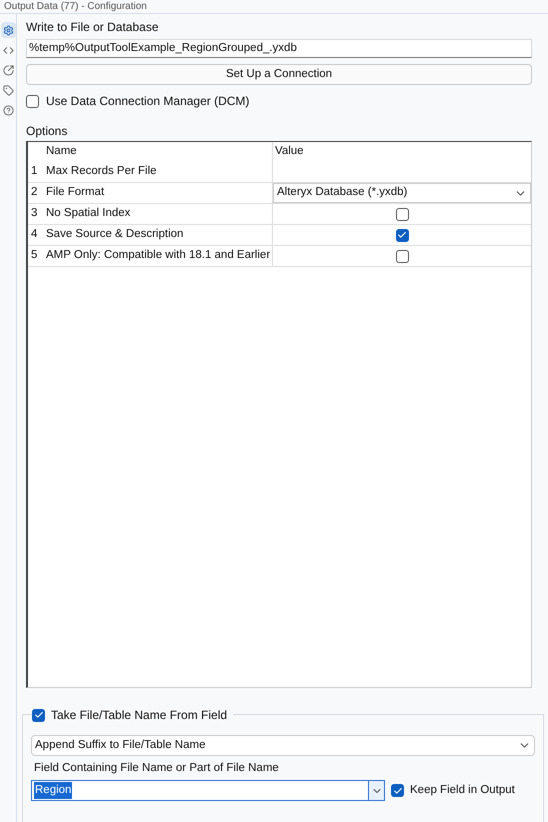 Image resolution: width=548 pixels, height=822 pixels. Describe the element at coordinates (402, 193) in the screenshot. I see `format-dropdown: Alteryx Database (*.yxdb)` at that location.